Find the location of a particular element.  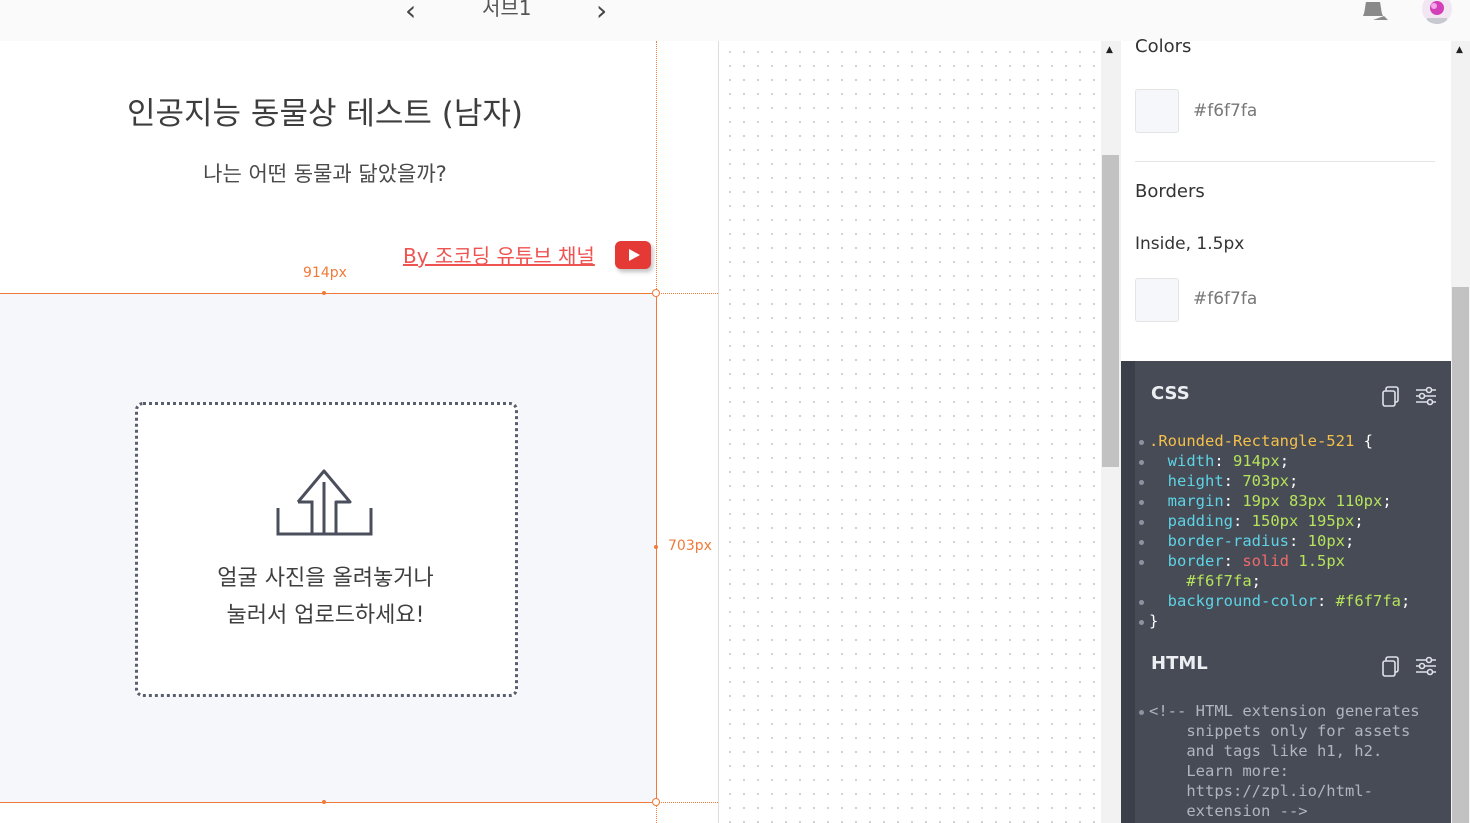

css-value: 19px 83px 110px is located at coordinates (1312, 501).